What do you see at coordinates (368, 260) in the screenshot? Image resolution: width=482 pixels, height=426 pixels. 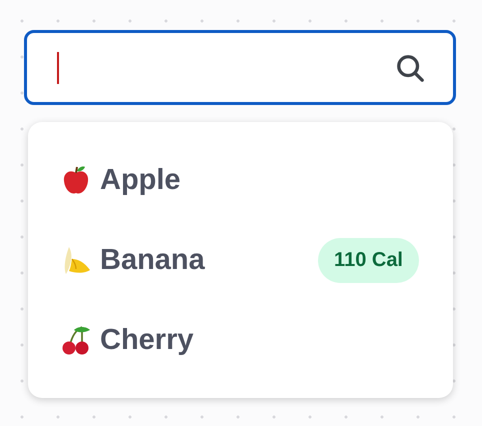 I see `calorie-badge: 110 Cal` at bounding box center [368, 260].